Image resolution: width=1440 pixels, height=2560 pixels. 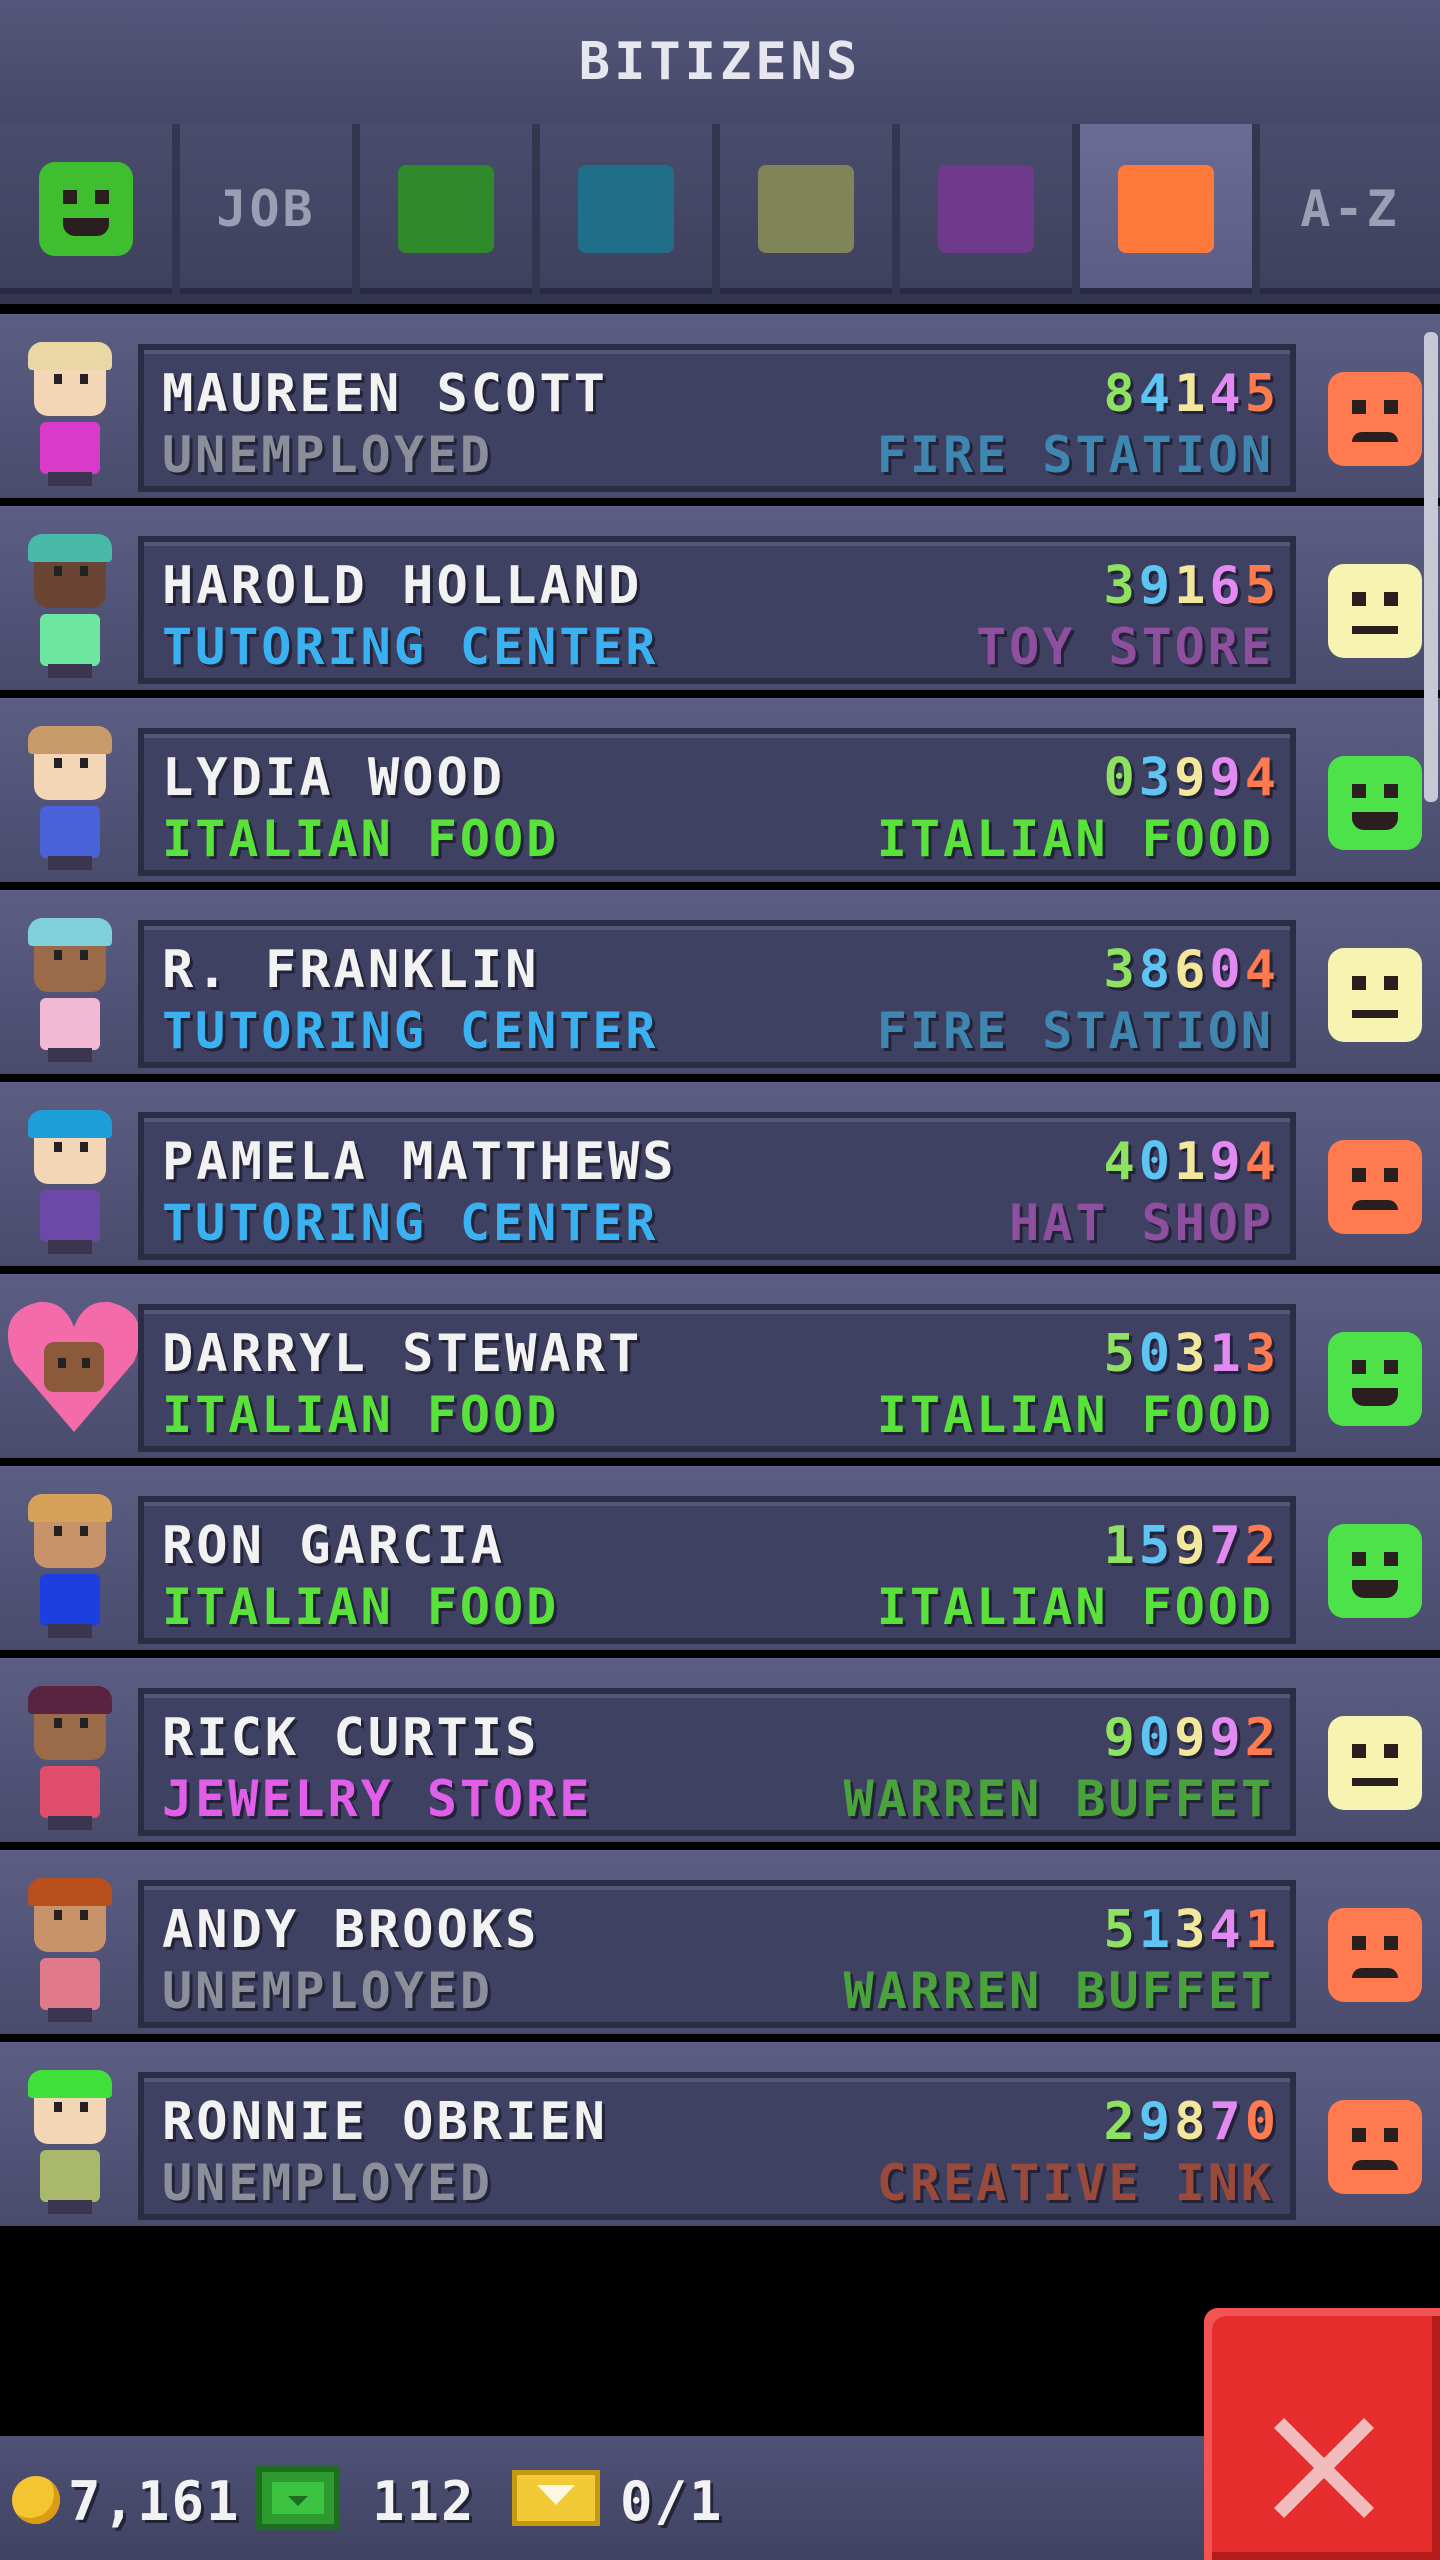 What do you see at coordinates (720, 2134) in the screenshot?
I see `bitizen-row: RONNIE OBRIEN 29870 UNEMPLOYED CREATIVE INK` at bounding box center [720, 2134].